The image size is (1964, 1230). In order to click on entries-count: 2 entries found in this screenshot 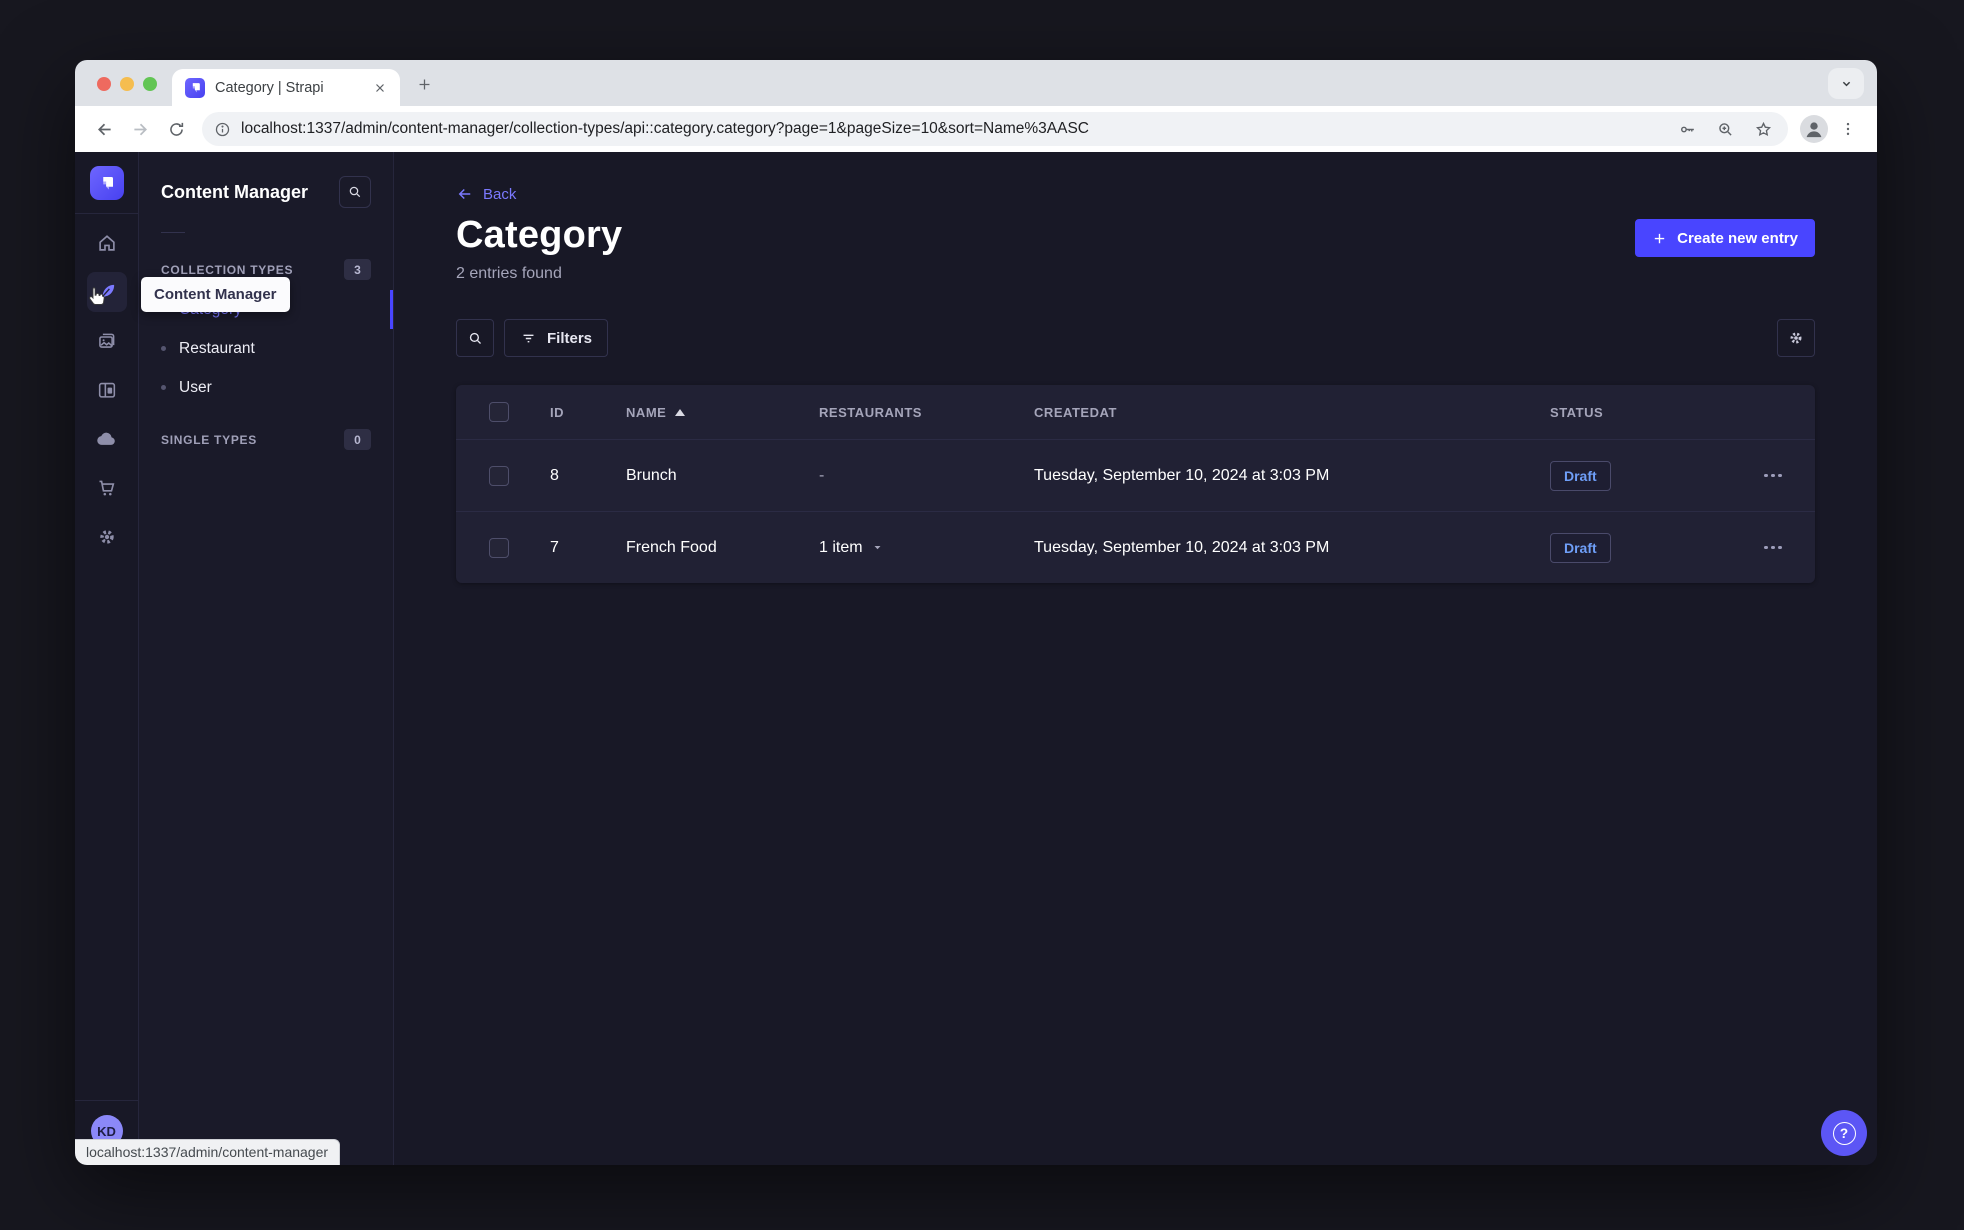, I will do `click(509, 273)`.